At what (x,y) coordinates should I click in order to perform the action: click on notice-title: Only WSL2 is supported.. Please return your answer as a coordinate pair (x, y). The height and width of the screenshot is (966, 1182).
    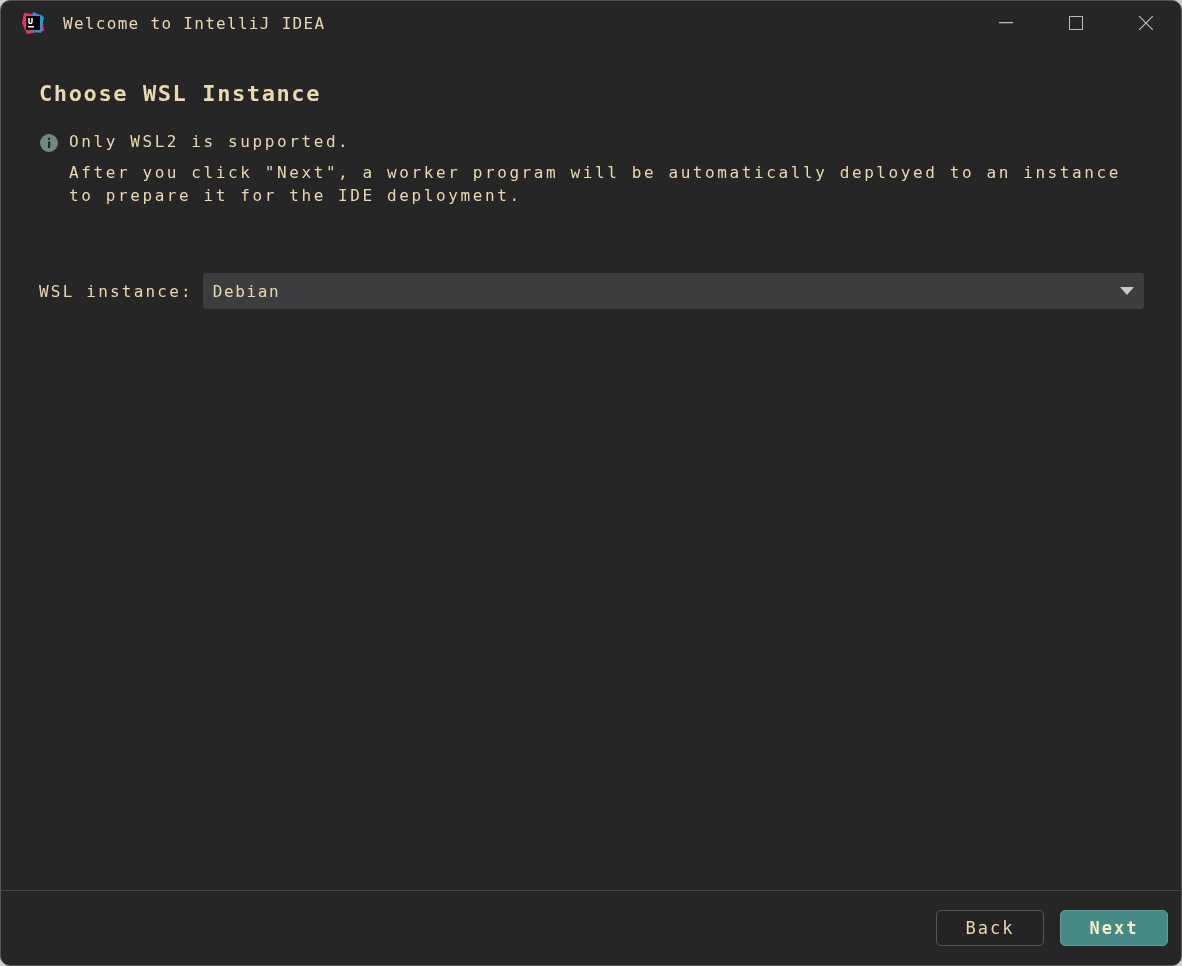
    Looking at the image, I should click on (210, 141).